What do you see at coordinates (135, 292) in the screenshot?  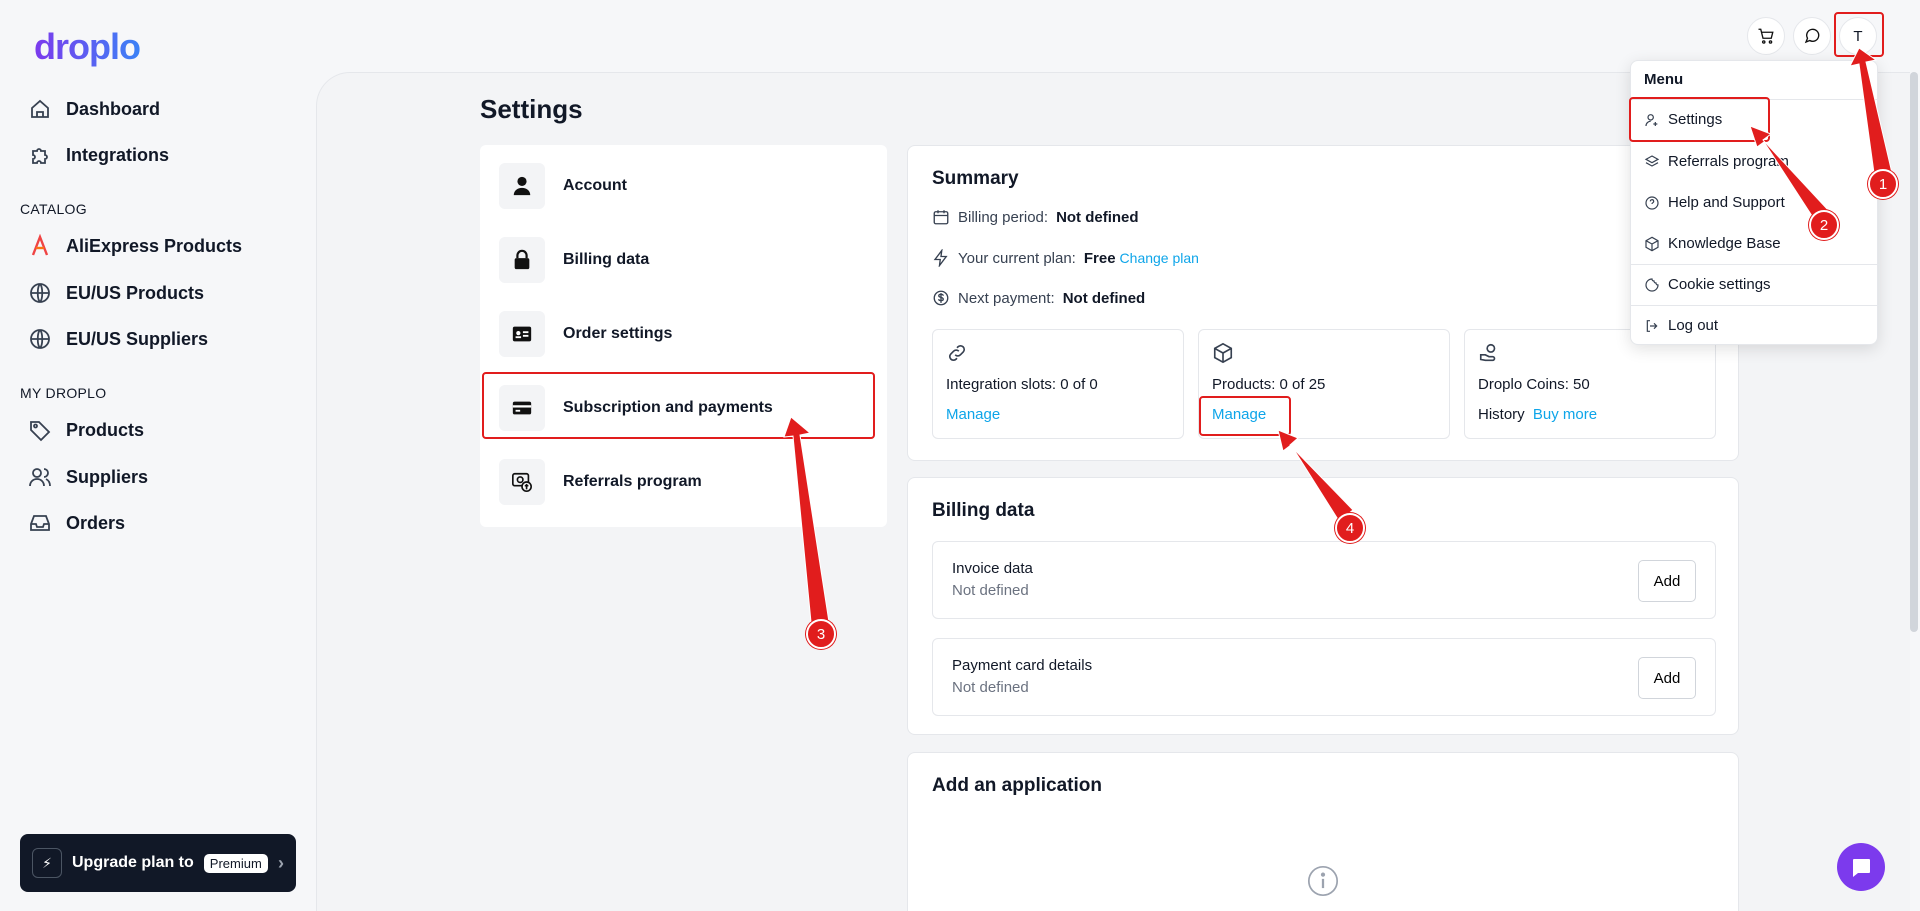 I see `sidebar-item-label: EU/US Products` at bounding box center [135, 292].